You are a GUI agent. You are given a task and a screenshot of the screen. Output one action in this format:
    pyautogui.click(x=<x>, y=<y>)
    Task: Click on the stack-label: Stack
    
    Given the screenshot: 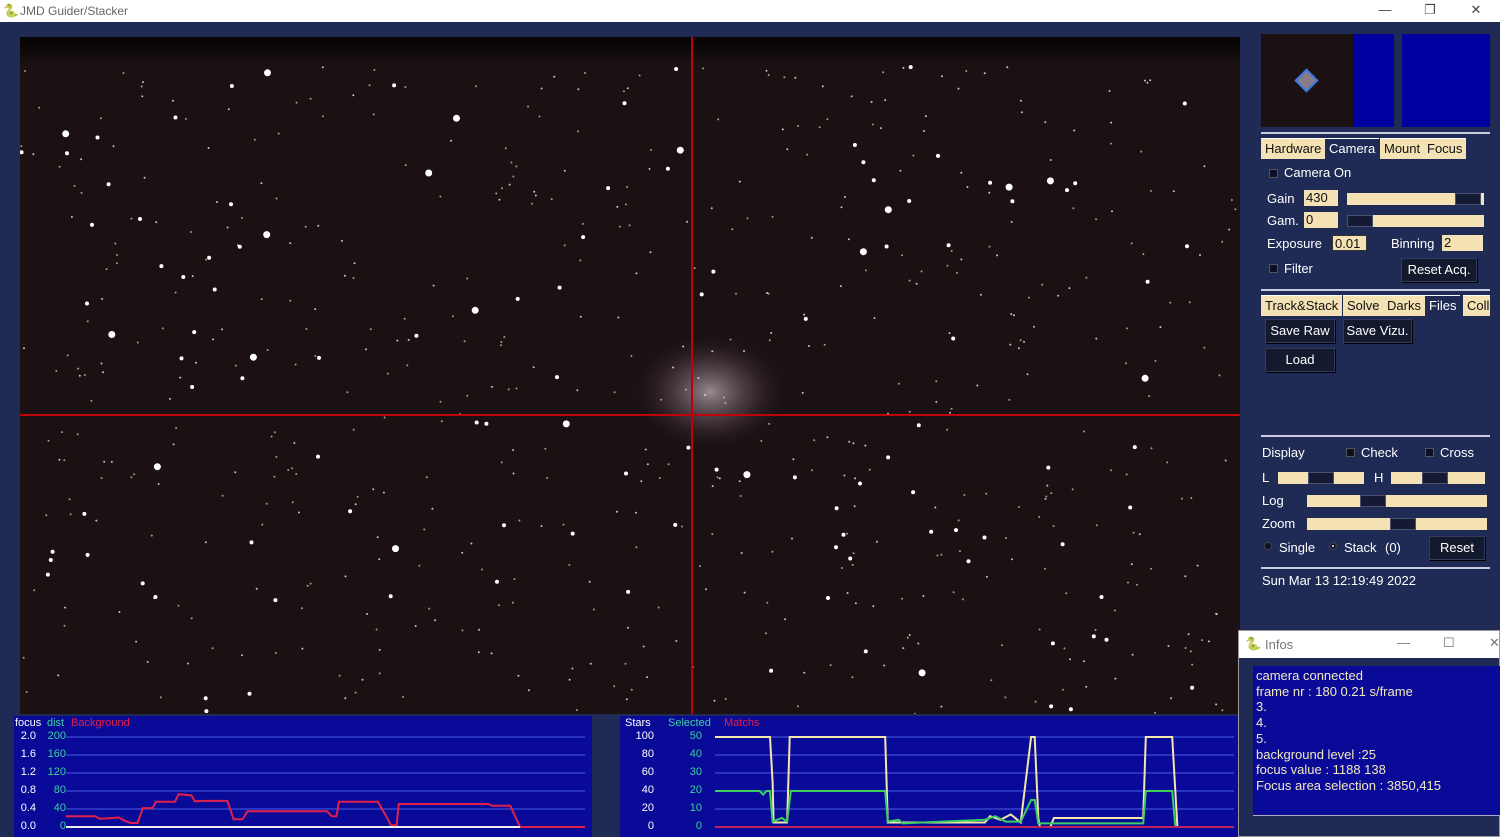 What is the action you would take?
    pyautogui.click(x=1360, y=547)
    